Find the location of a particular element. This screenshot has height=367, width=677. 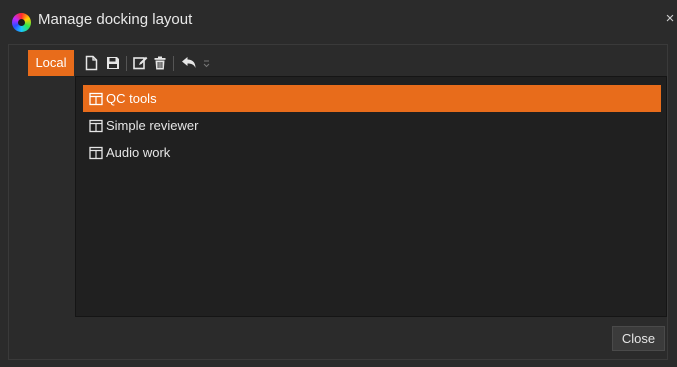

delete-layout-button is located at coordinates (160, 63).